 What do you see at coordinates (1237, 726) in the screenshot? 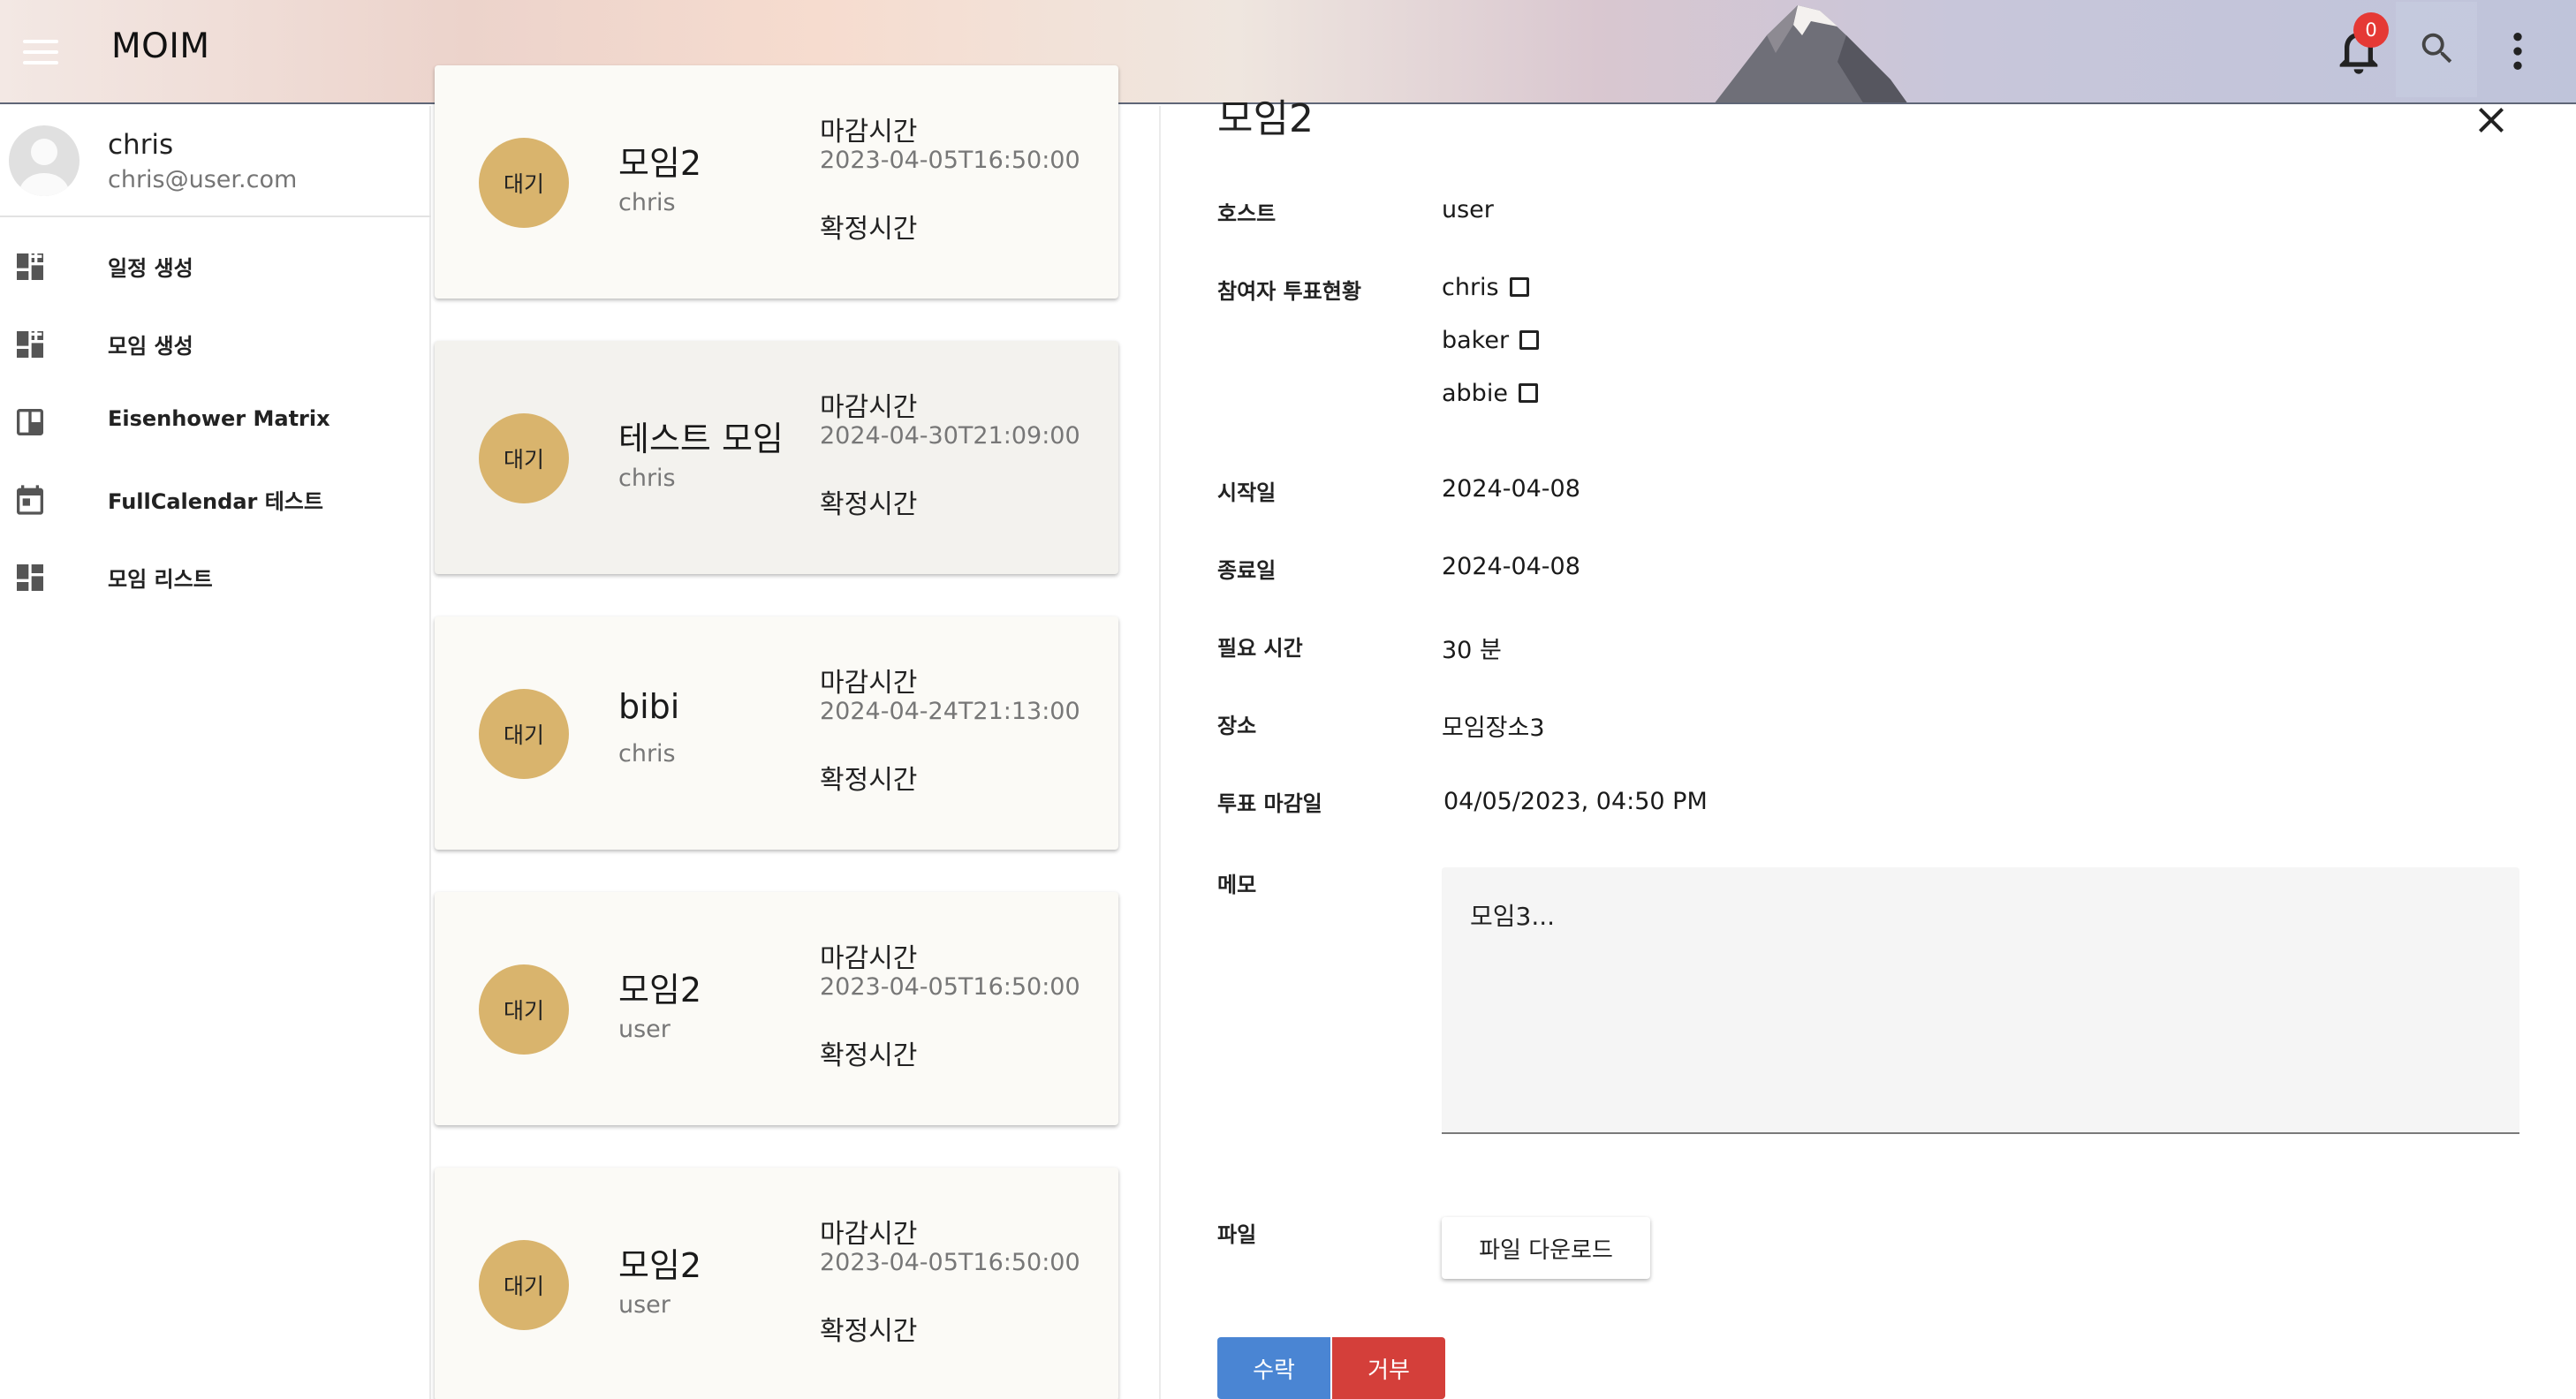
I see `place-label: 장소` at bounding box center [1237, 726].